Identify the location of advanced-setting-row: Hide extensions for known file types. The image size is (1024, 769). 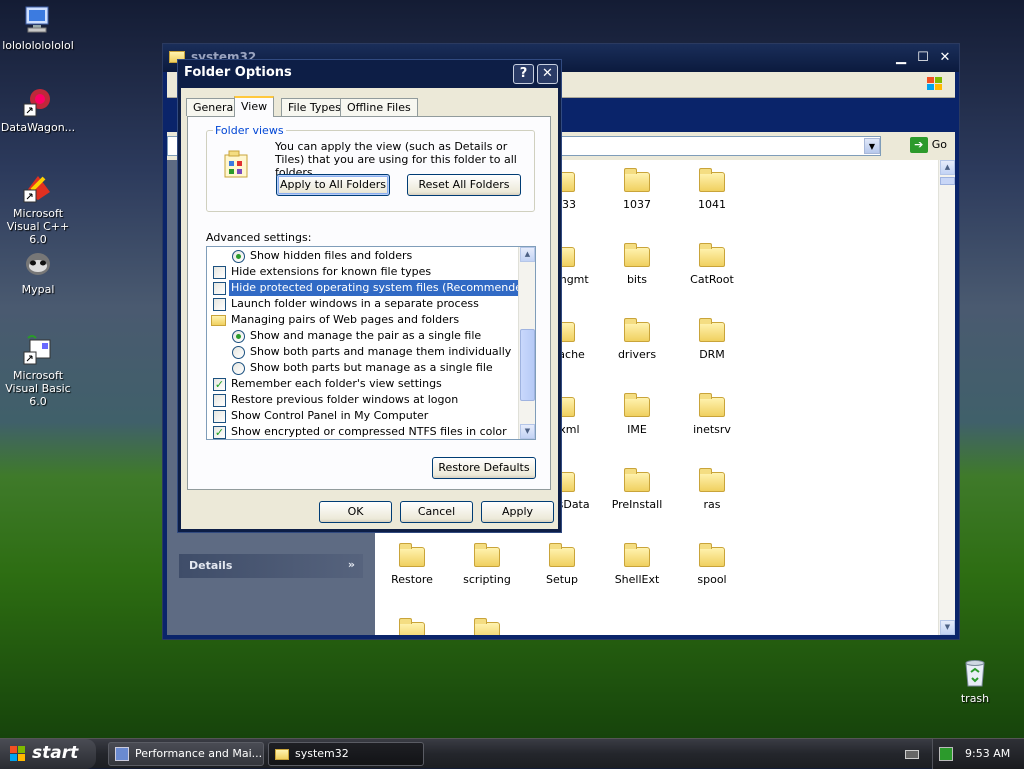
(362, 272).